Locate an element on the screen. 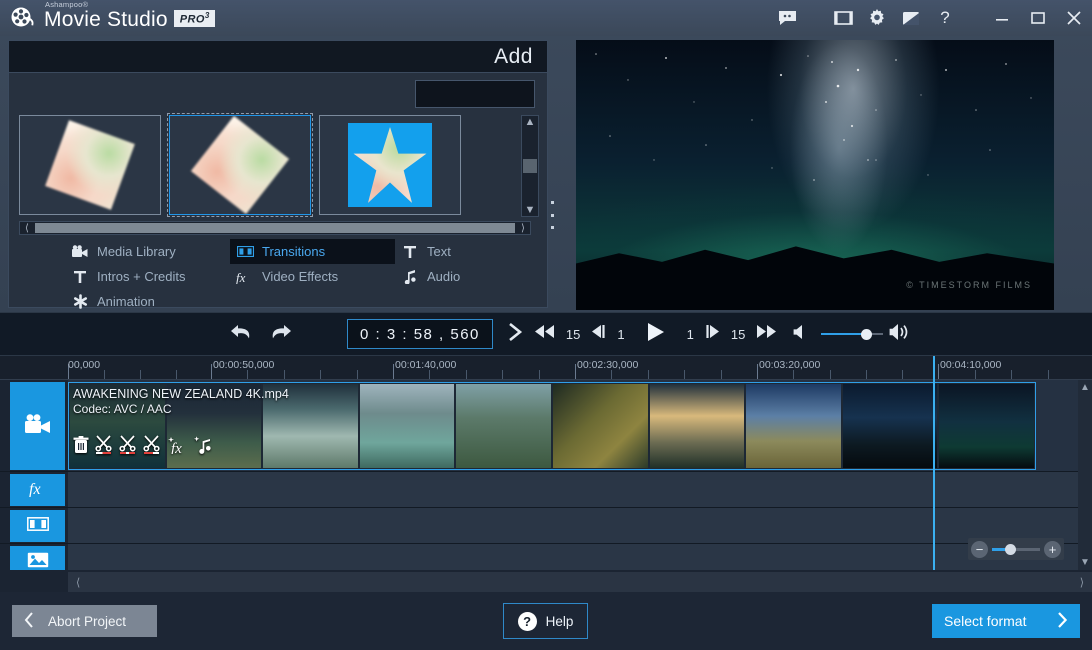  abort-project-button: Abort Project is located at coordinates (84, 621).